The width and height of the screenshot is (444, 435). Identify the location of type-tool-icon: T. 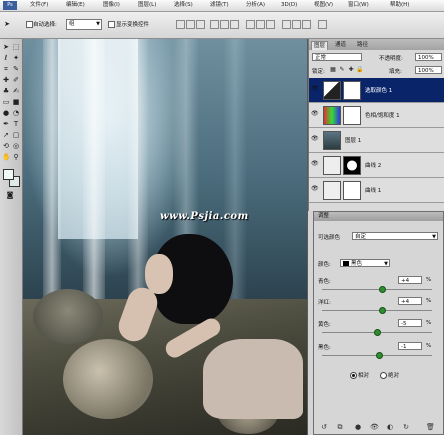
(16, 124).